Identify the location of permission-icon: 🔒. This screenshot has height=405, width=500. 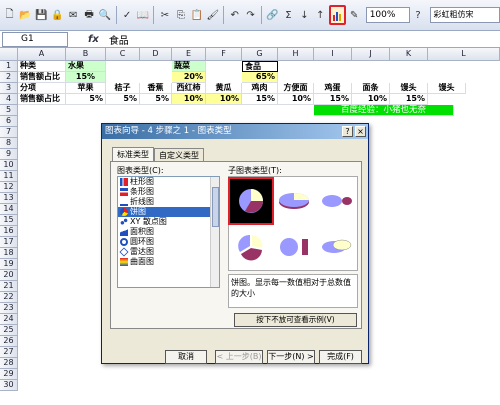
(57, 15).